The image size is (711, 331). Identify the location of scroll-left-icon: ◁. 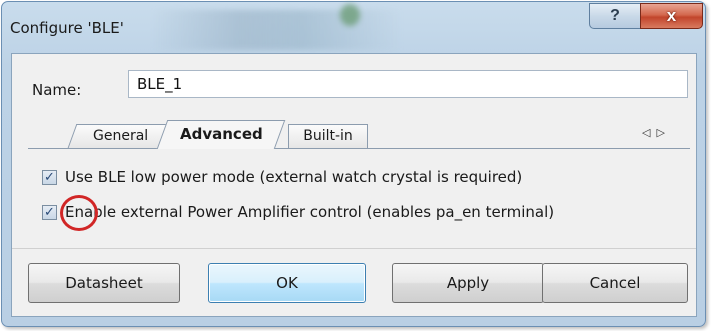
(649, 133).